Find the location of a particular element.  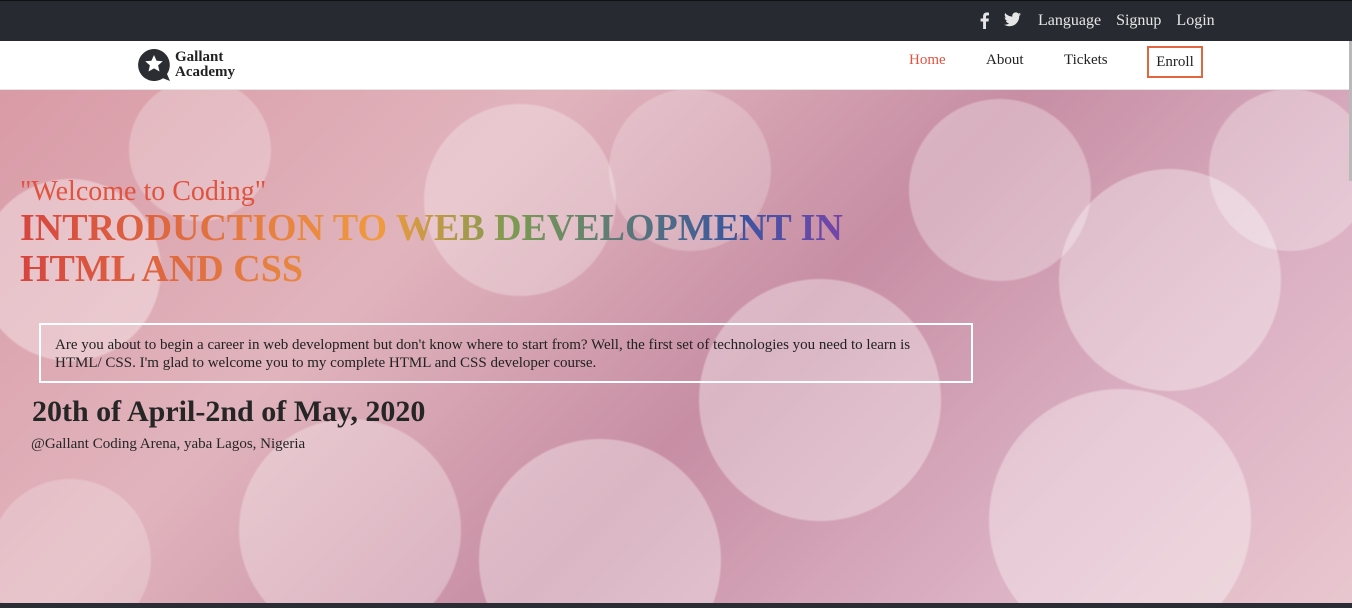

language-link: Language is located at coordinates (1069, 21).